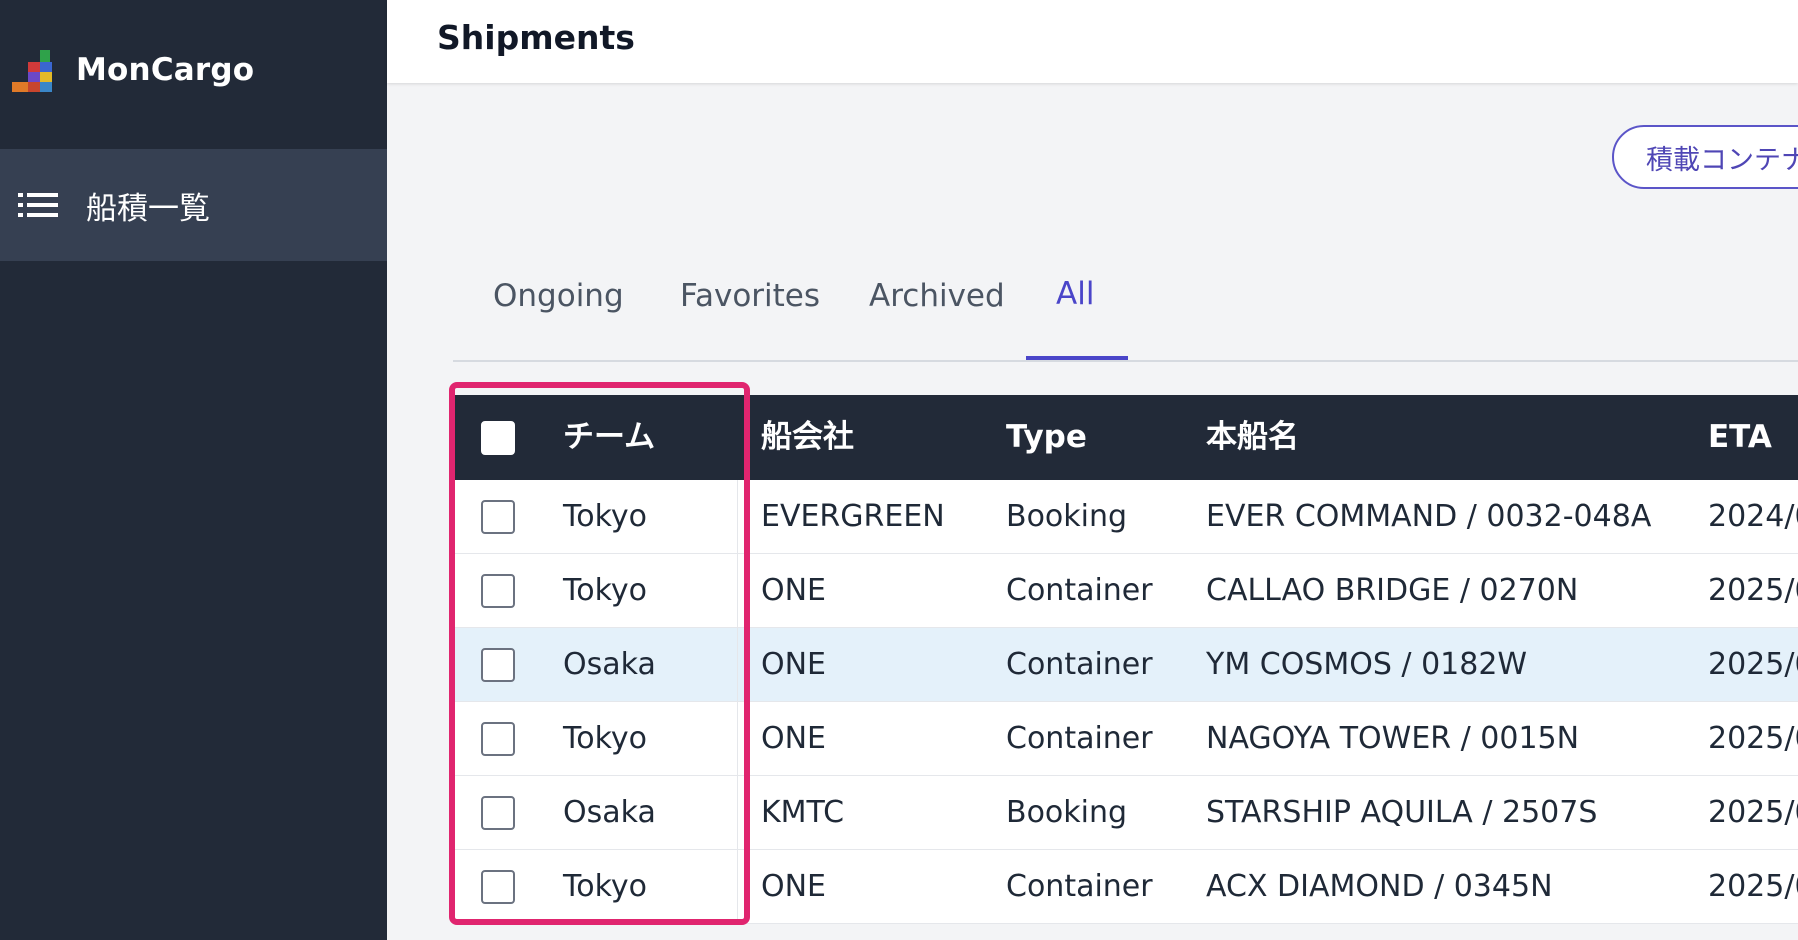 Image resolution: width=1798 pixels, height=940 pixels. What do you see at coordinates (1392, 590) in the screenshot?
I see `cell-vessel: CALLAO BRIDGE / 0270N` at bounding box center [1392, 590].